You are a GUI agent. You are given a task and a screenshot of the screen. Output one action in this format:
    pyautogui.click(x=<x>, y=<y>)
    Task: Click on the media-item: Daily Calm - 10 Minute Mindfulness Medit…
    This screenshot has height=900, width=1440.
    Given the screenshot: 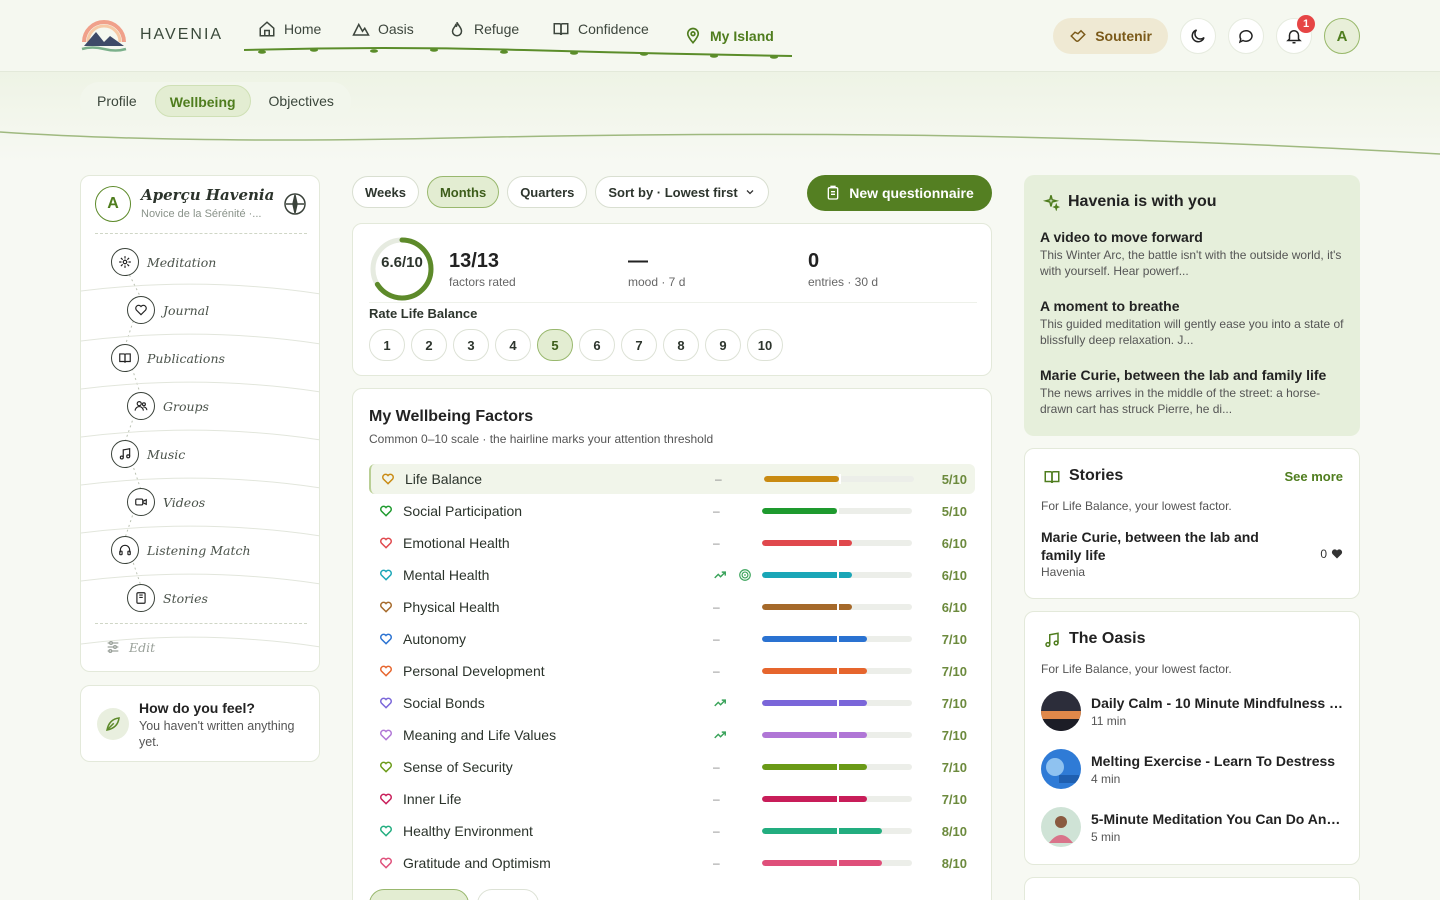 What is the action you would take?
    pyautogui.click(x=1193, y=711)
    